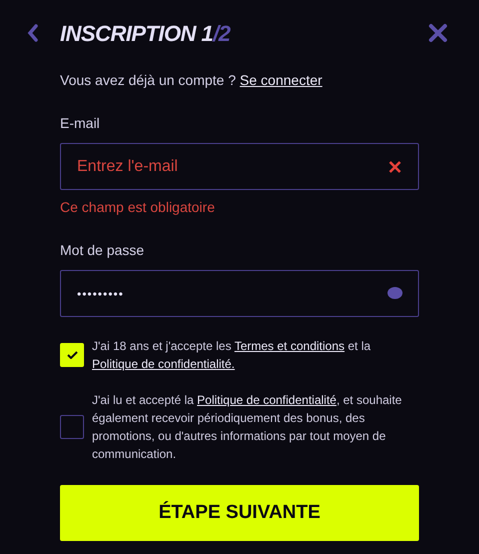 Image resolution: width=479 pixels, height=554 pixels. I want to click on field-label: Mot de passe, so click(103, 250).